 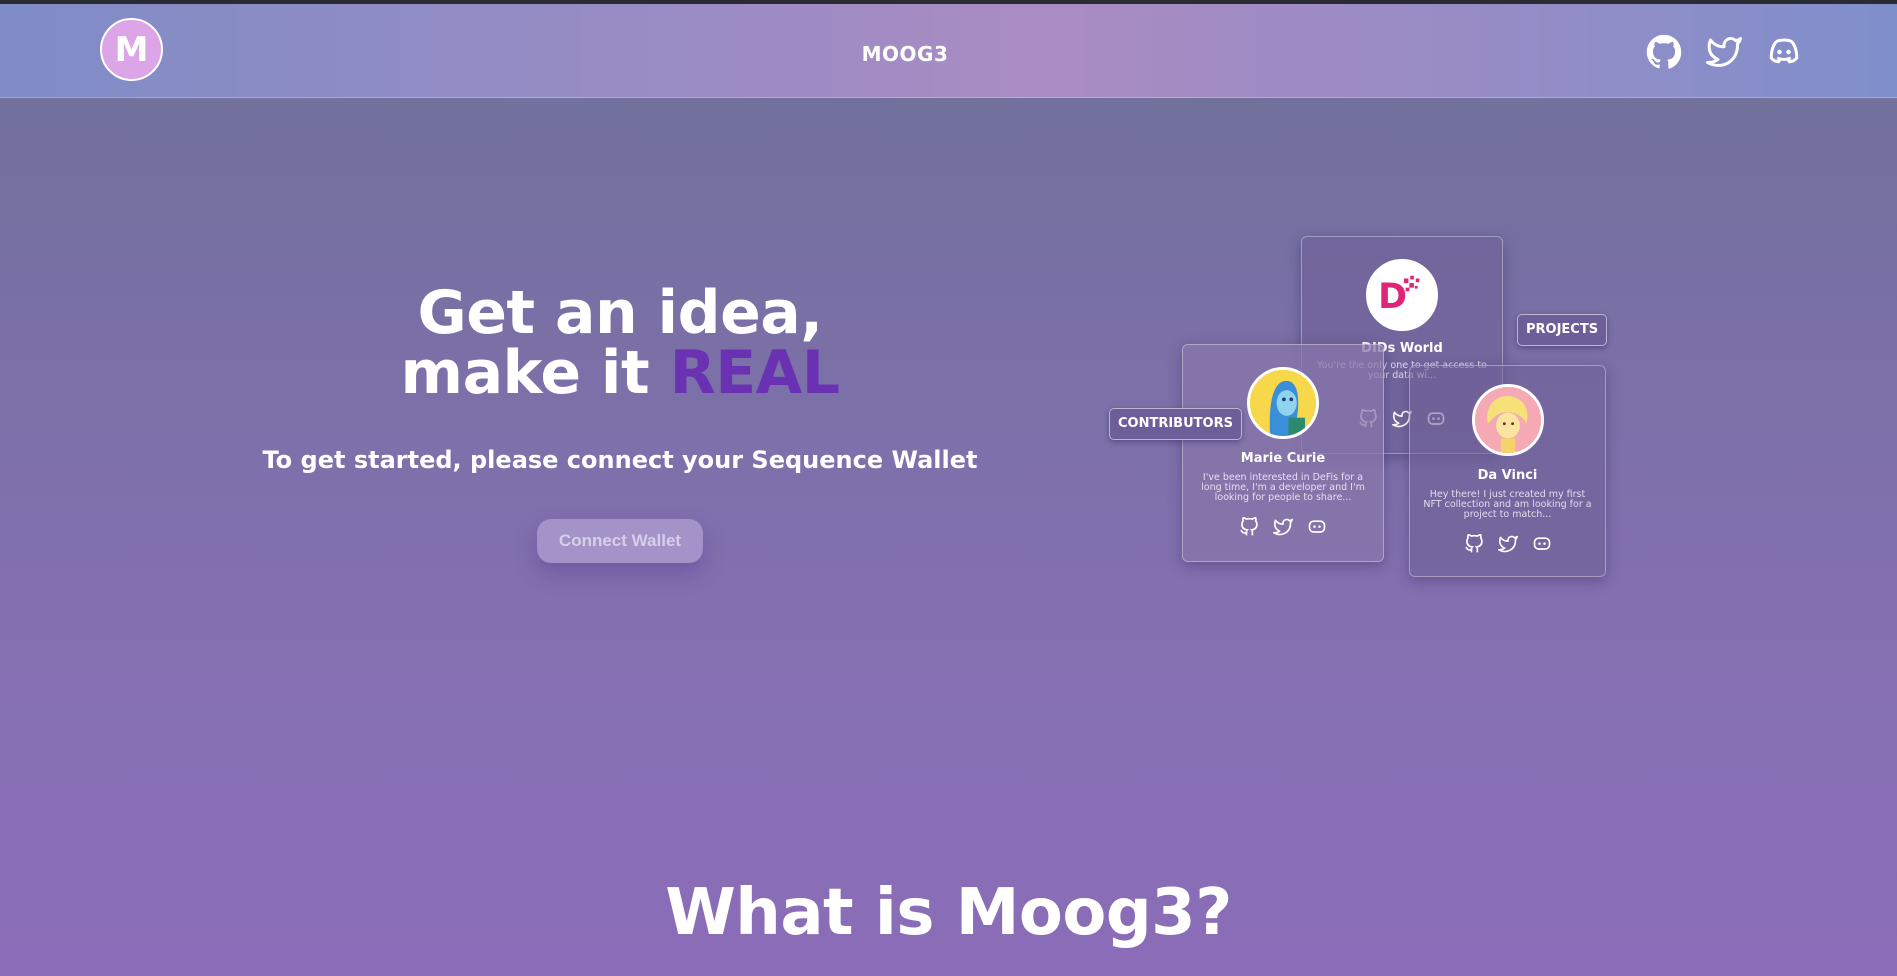 I want to click on card-name: Da Vinci, so click(x=1507, y=475).